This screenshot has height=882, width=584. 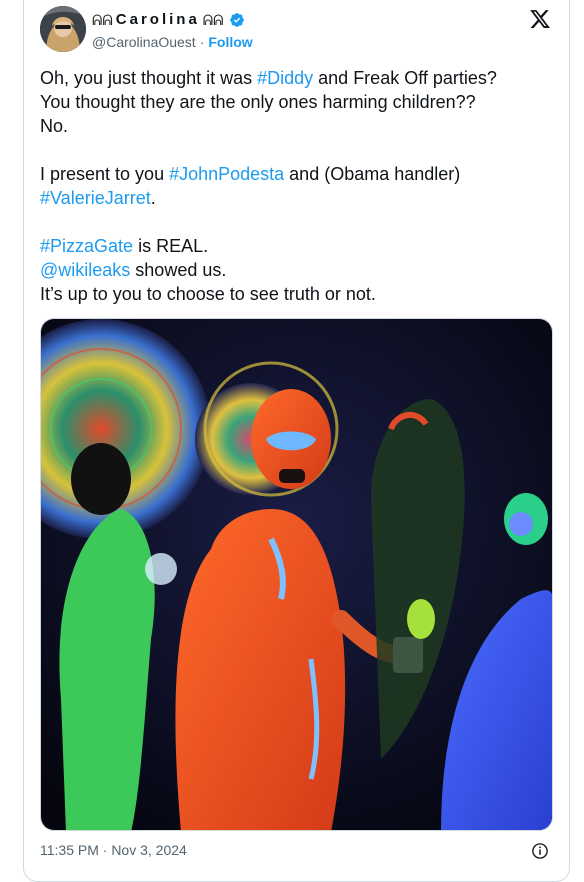 I want to click on verified-badge-icon, so click(x=236, y=19).